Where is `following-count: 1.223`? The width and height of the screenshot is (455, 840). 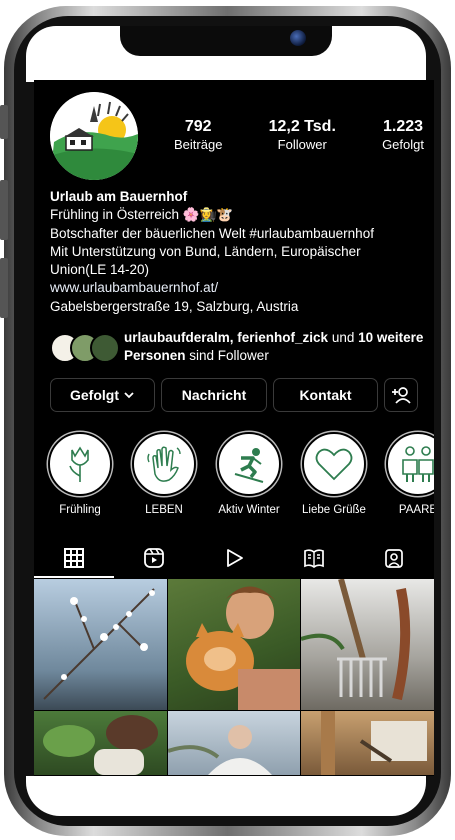 following-count: 1.223 is located at coordinates (403, 126).